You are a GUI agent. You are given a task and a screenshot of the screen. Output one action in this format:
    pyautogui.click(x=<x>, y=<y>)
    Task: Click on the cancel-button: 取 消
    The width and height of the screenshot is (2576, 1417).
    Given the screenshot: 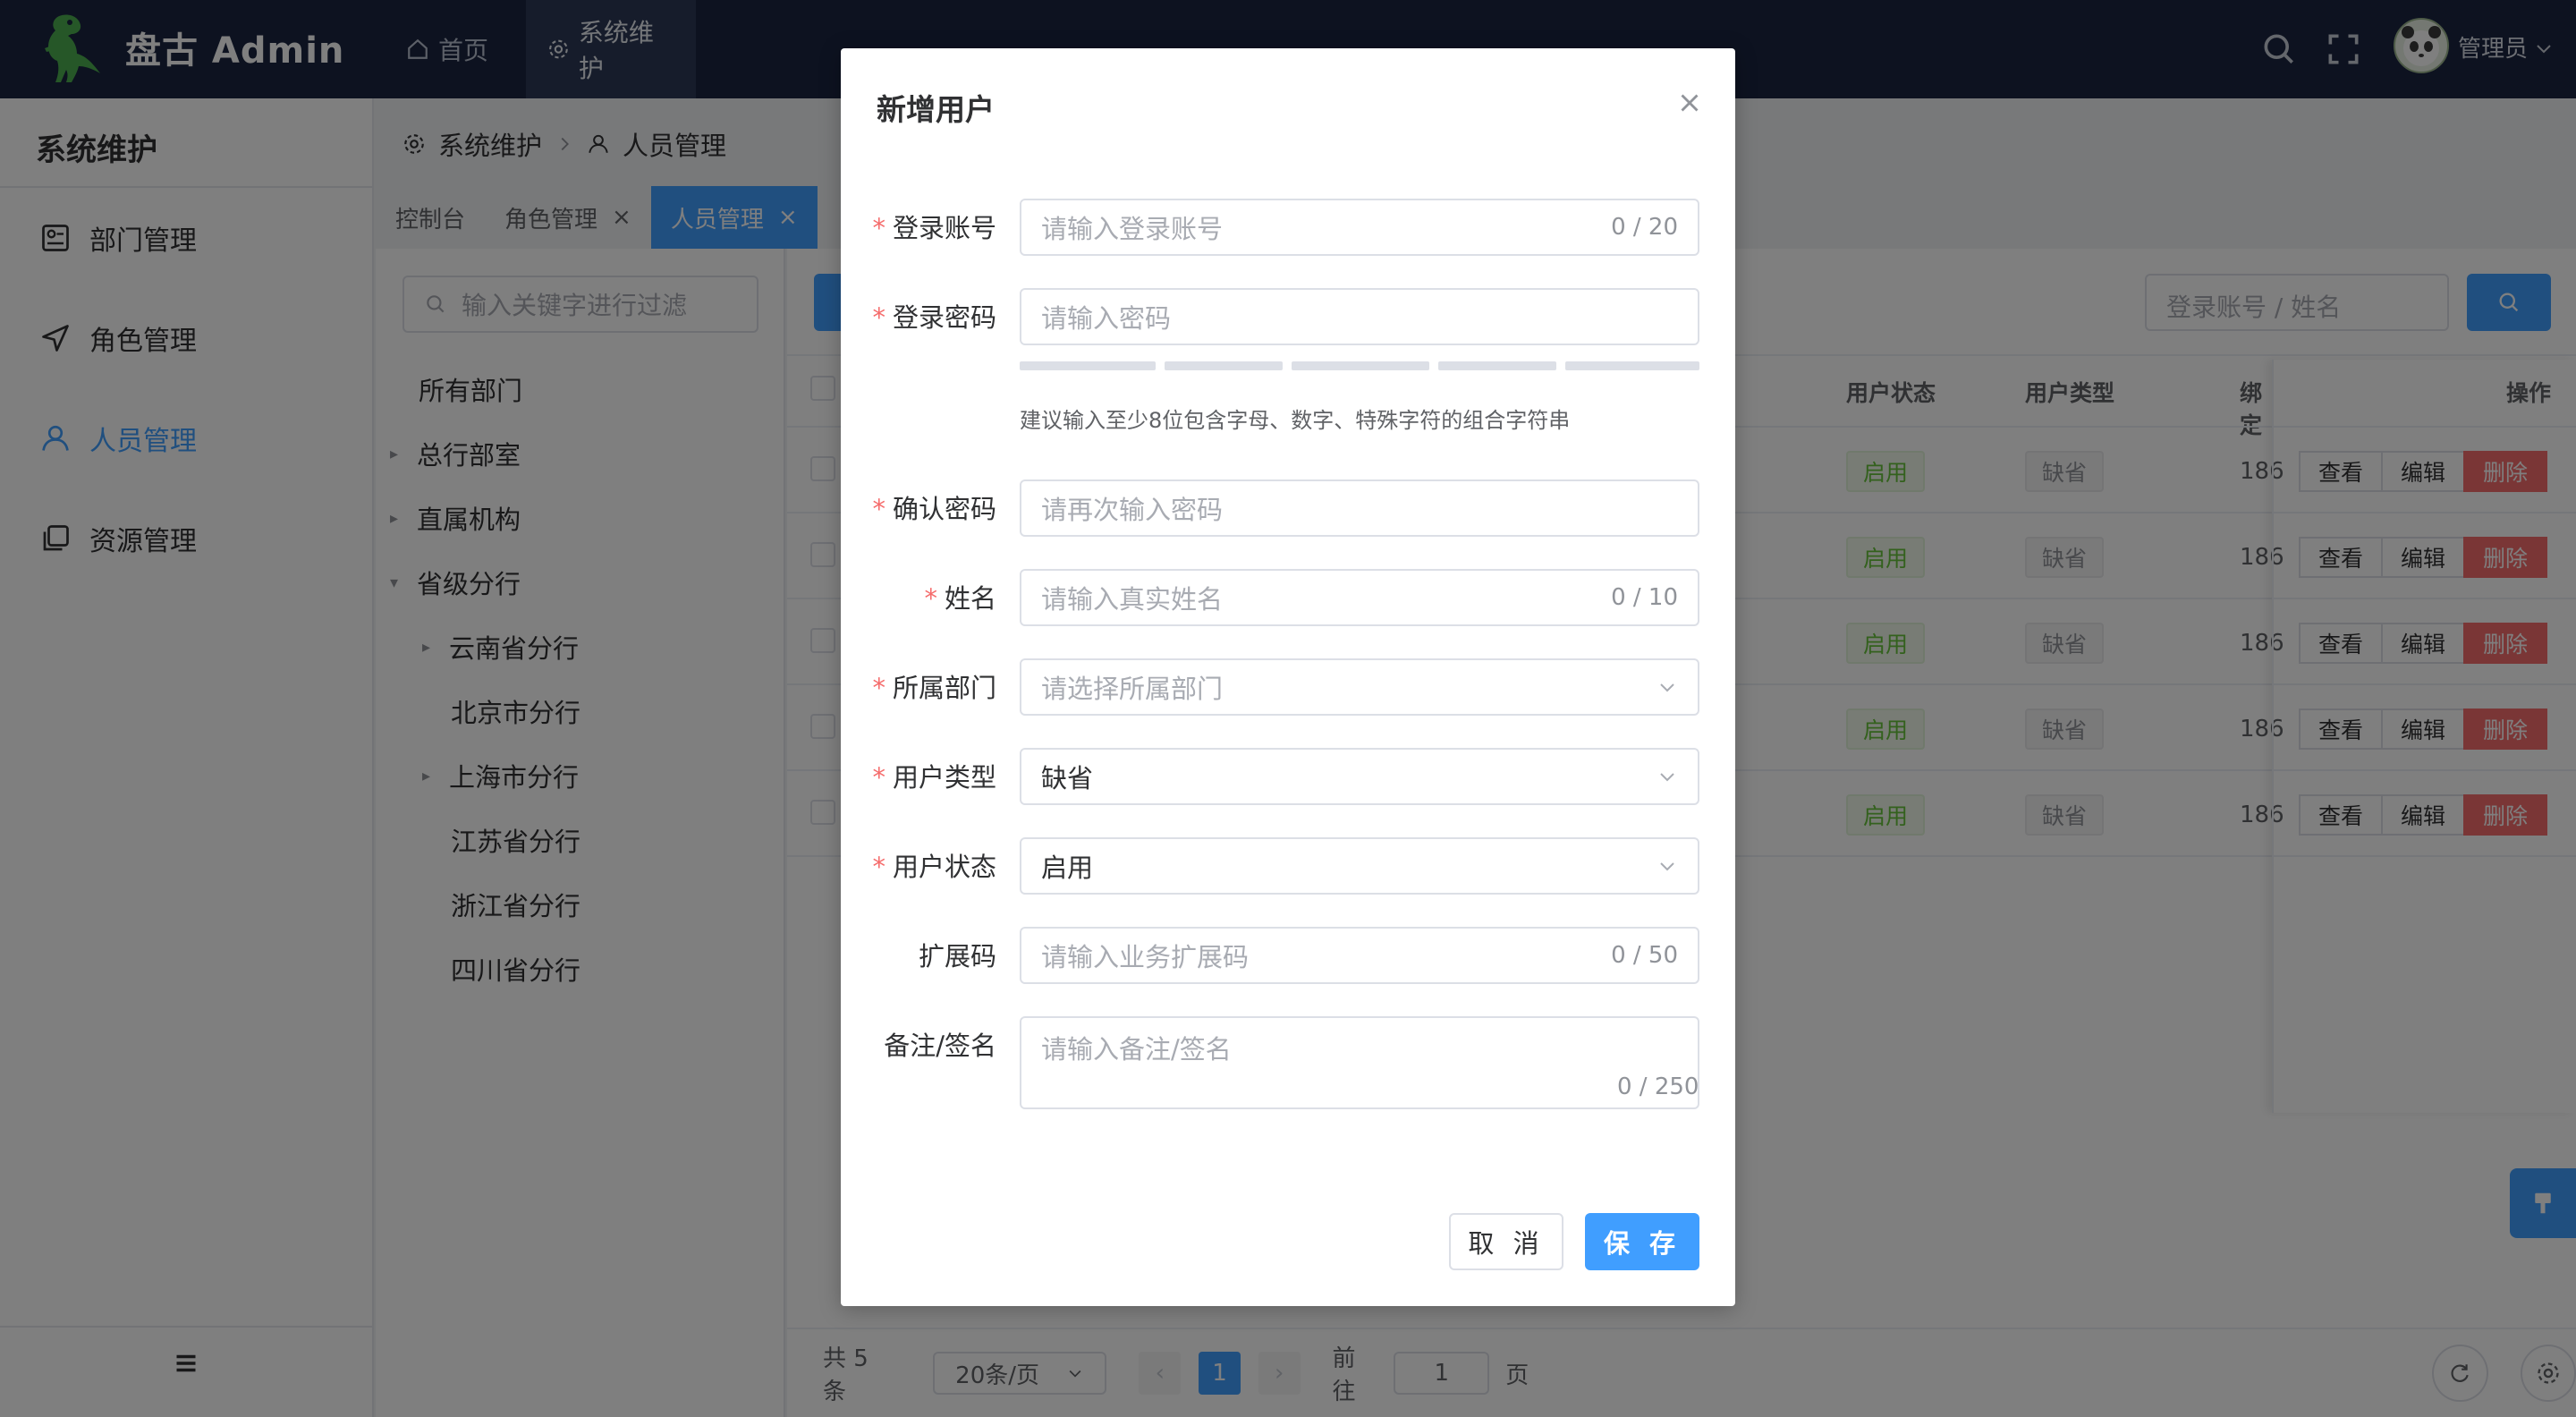 What is the action you would take?
    pyautogui.click(x=1506, y=1242)
    